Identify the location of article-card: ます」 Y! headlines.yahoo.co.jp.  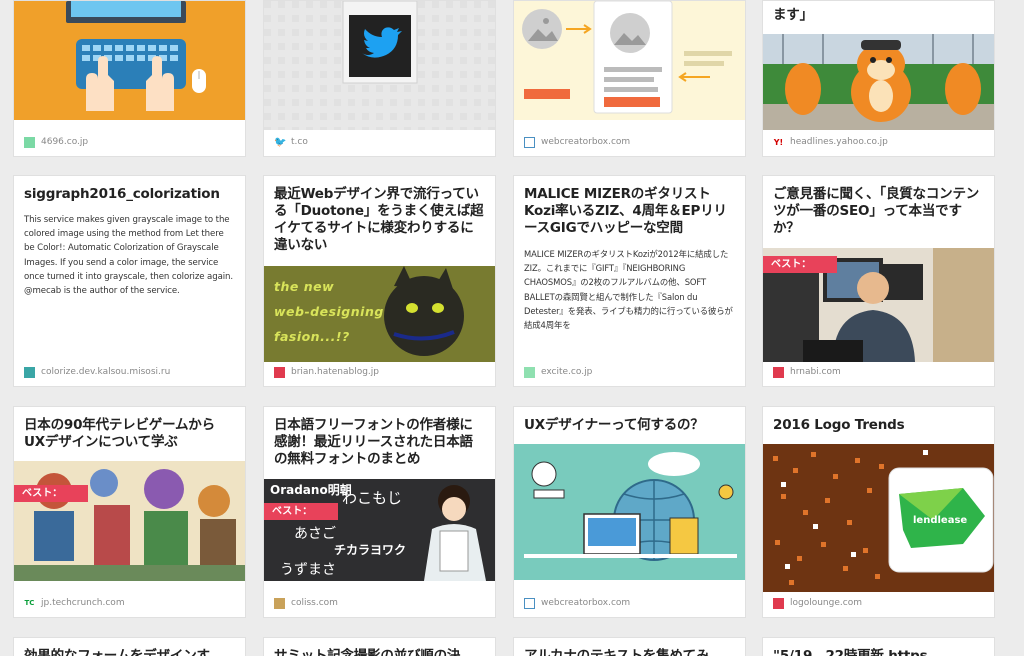
(878, 78).